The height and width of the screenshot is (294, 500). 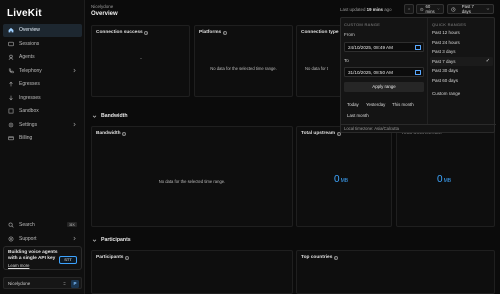 What do you see at coordinates (388, 9) in the screenshot?
I see `last-updated-suffix: ago` at bounding box center [388, 9].